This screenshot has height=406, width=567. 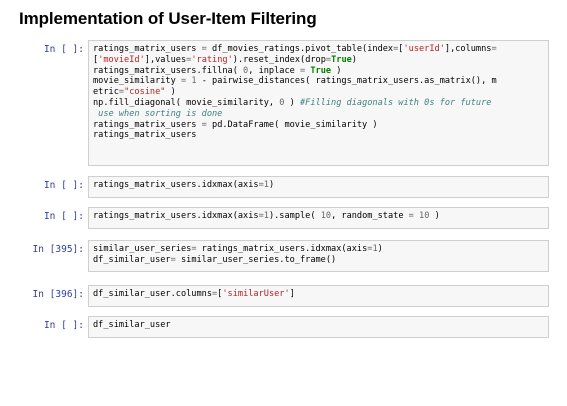 What do you see at coordinates (318, 327) in the screenshot?
I see `code-input-6: df_similar_user` at bounding box center [318, 327].